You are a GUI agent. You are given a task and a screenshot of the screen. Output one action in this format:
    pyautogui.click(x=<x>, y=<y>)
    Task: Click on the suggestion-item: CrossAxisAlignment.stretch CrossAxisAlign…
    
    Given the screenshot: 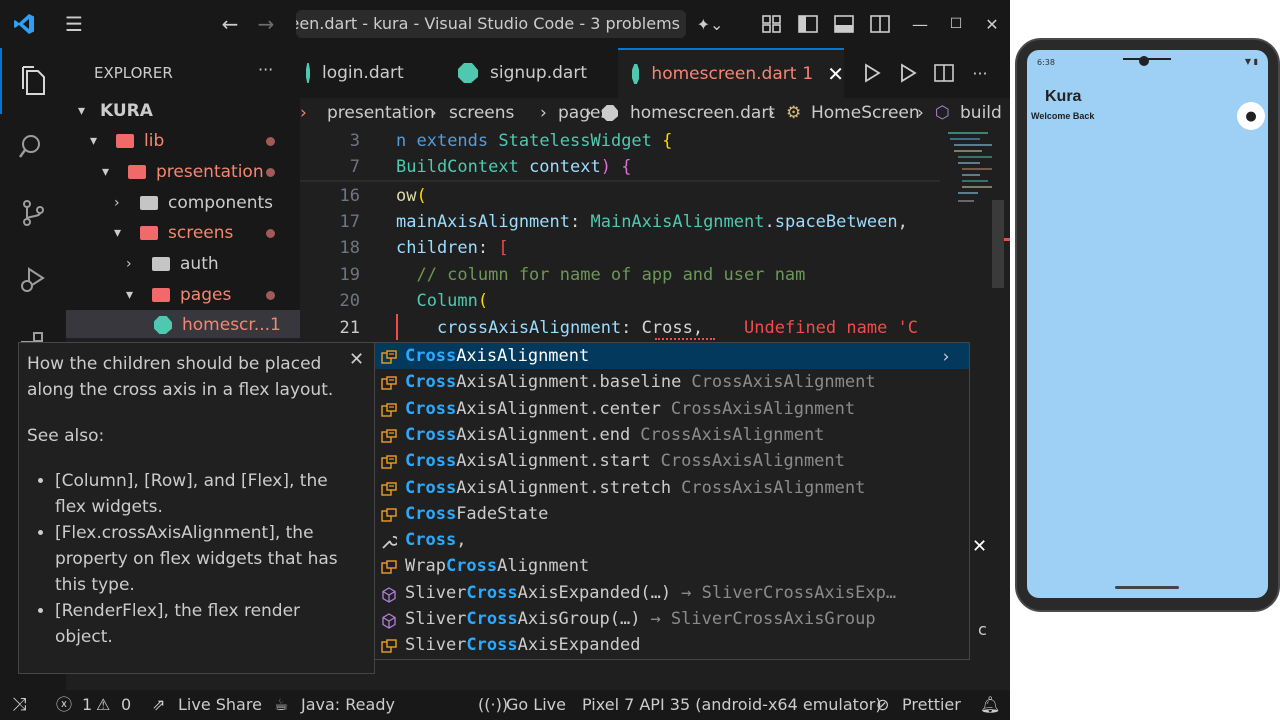 What is the action you would take?
    pyautogui.click(x=672, y=488)
    